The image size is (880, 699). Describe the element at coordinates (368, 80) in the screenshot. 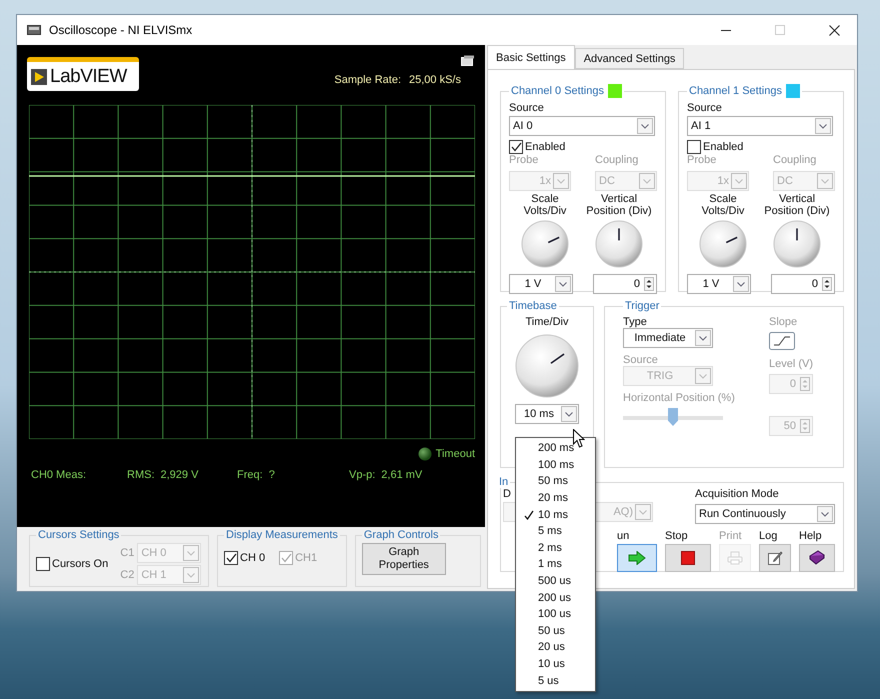

I see `sample-rate-label: Sample Rate:` at that location.